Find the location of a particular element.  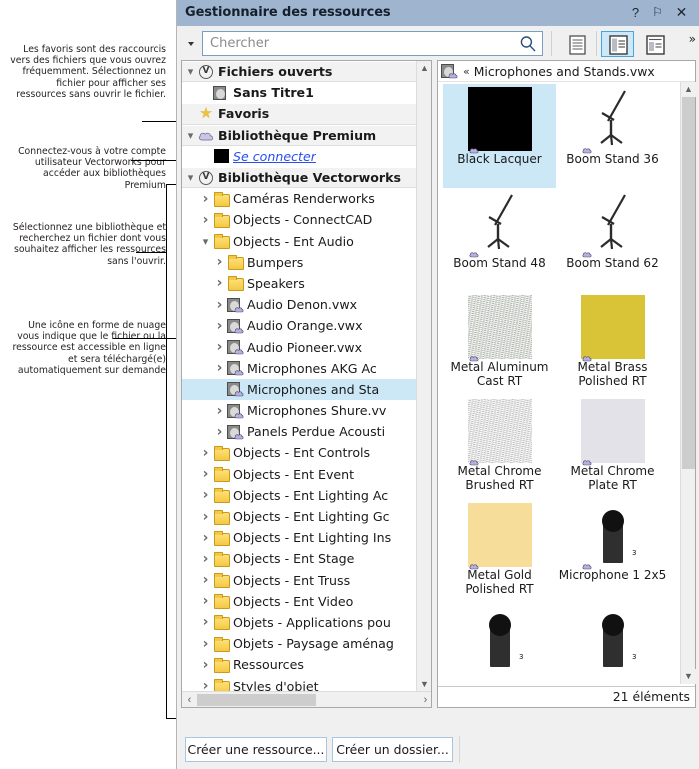

tree-item: Objects - Ent Lighting Gc is located at coordinates (299, 516).